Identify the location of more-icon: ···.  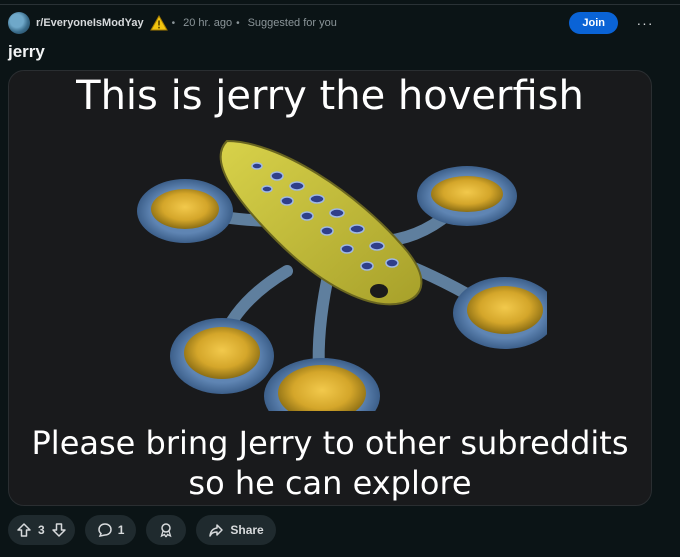
(645, 23).